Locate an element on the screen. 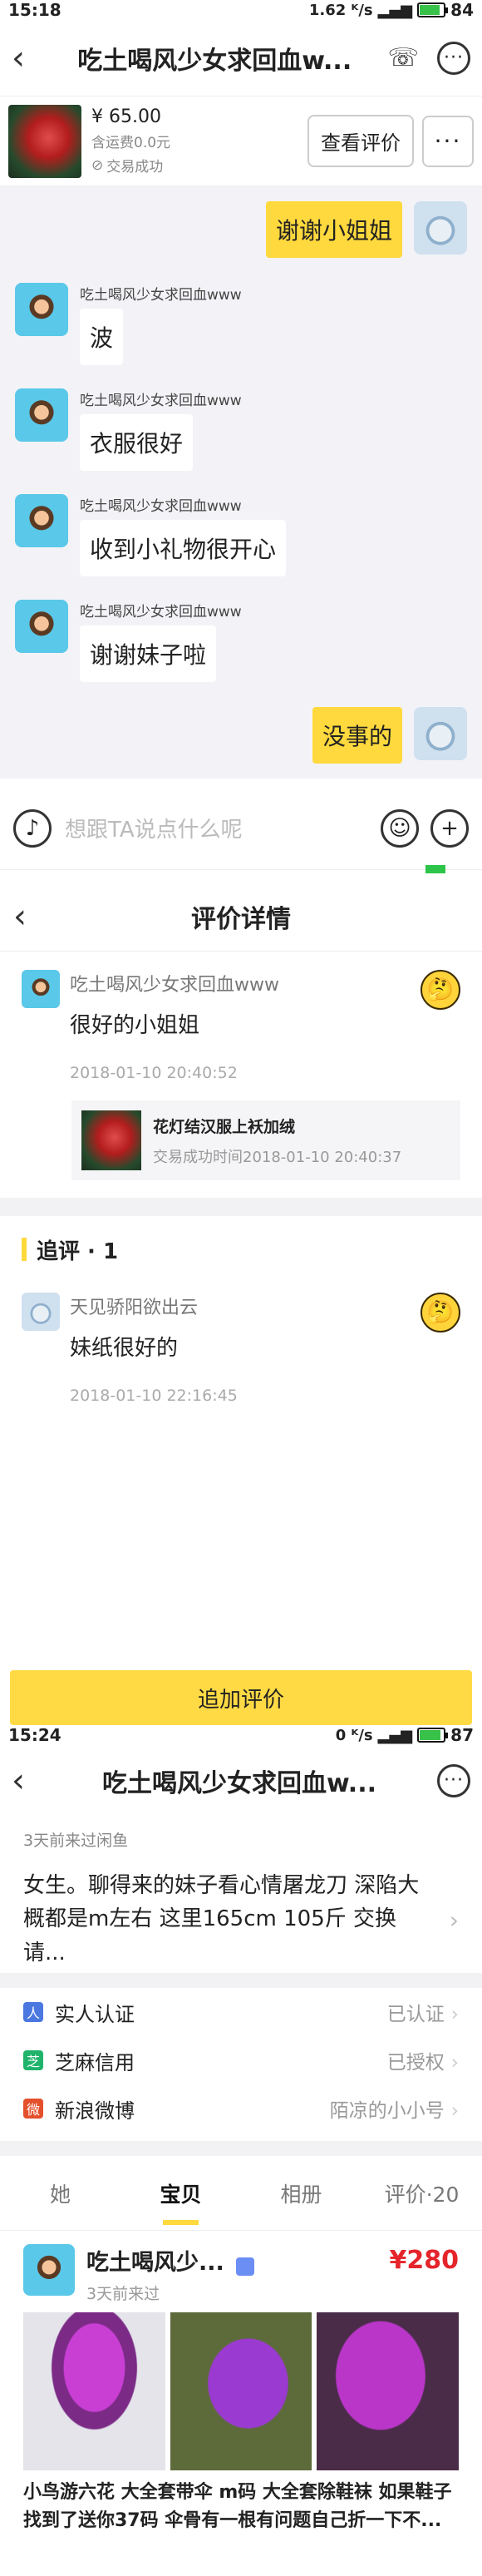  profile-header: ‹ 吃土喝风少女求回血w... ··· is located at coordinates (241, 1781).